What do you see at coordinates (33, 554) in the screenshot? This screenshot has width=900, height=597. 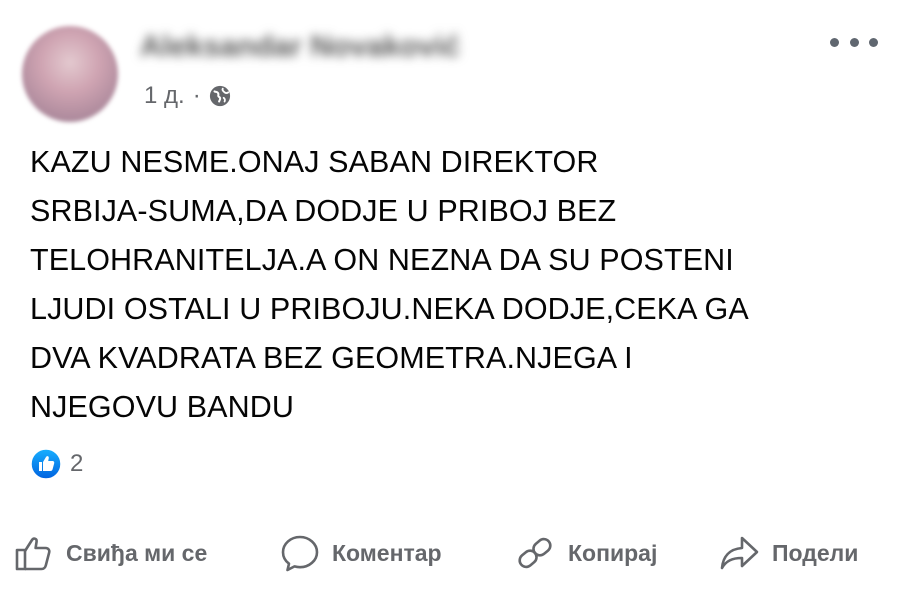 I see `thumbs-up-icon` at bounding box center [33, 554].